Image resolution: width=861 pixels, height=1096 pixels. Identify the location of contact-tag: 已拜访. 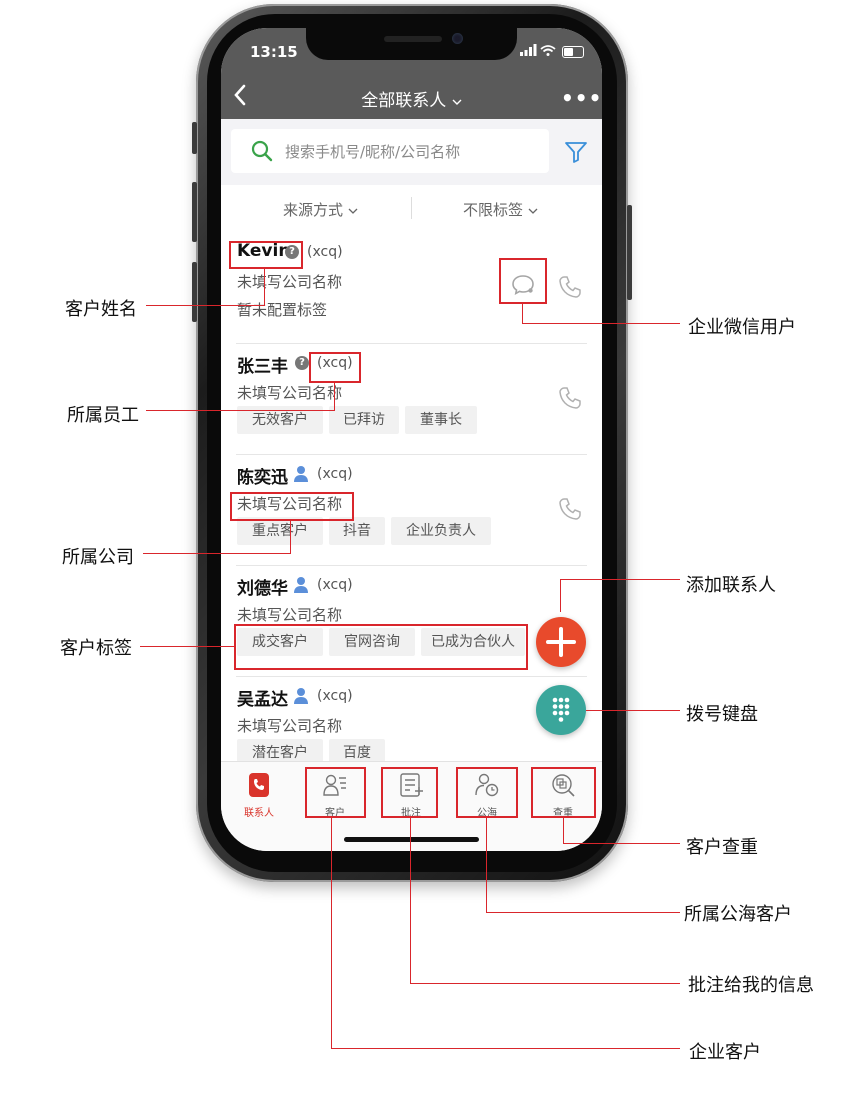
(364, 420).